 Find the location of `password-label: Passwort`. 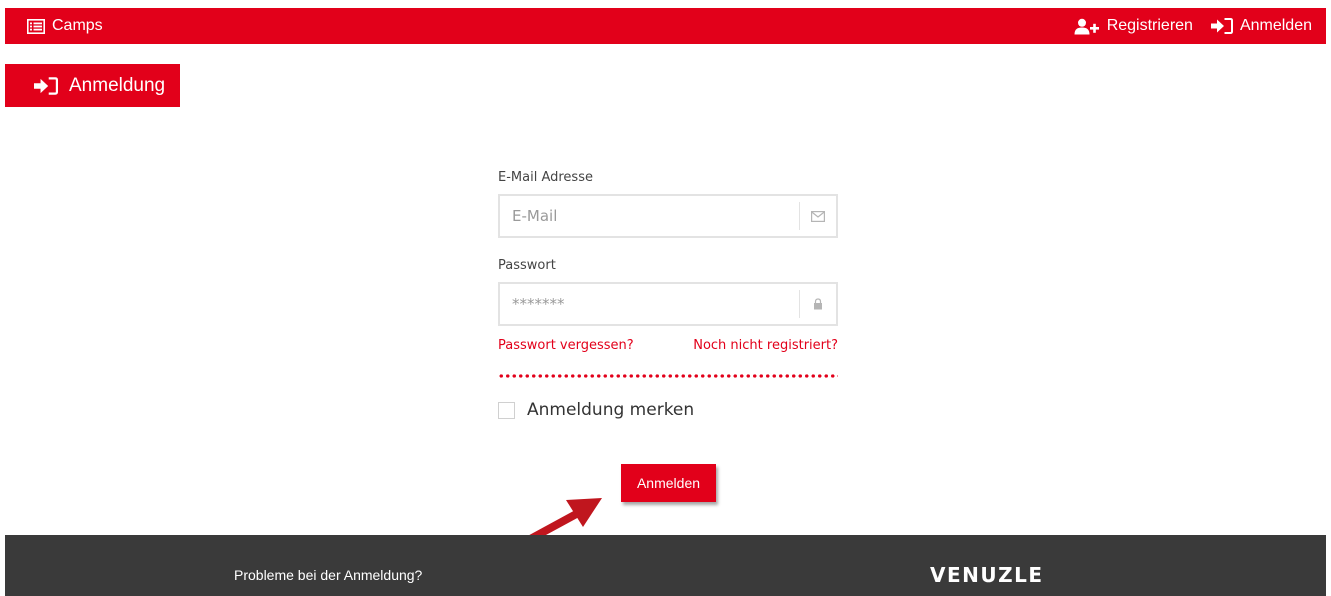

password-label: Passwort is located at coordinates (527, 265).